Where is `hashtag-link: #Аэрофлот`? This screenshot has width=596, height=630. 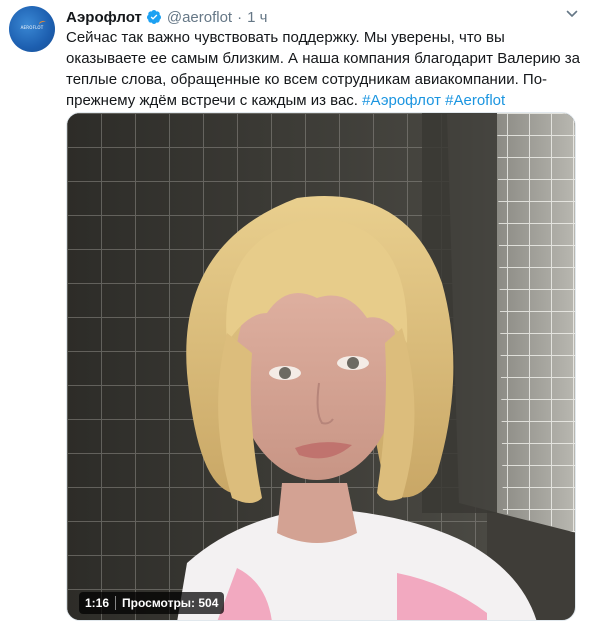
hashtag-link: #Аэрофлот is located at coordinates (401, 100).